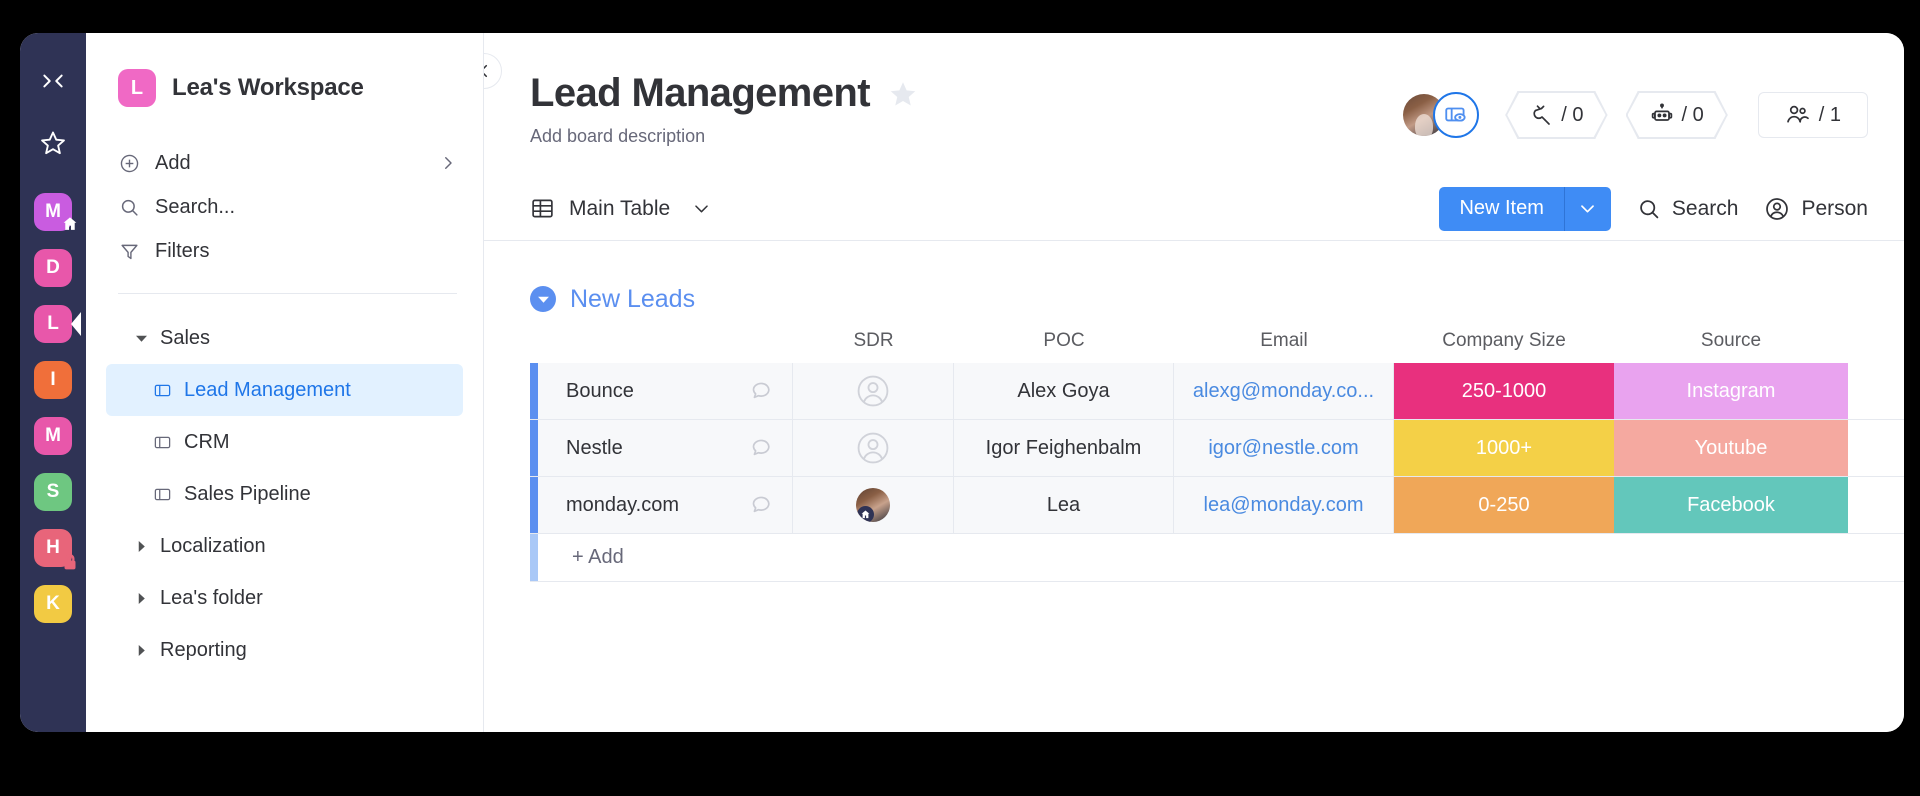  Describe the element at coordinates (141, 338) in the screenshot. I see `triangle-down-icon` at that location.